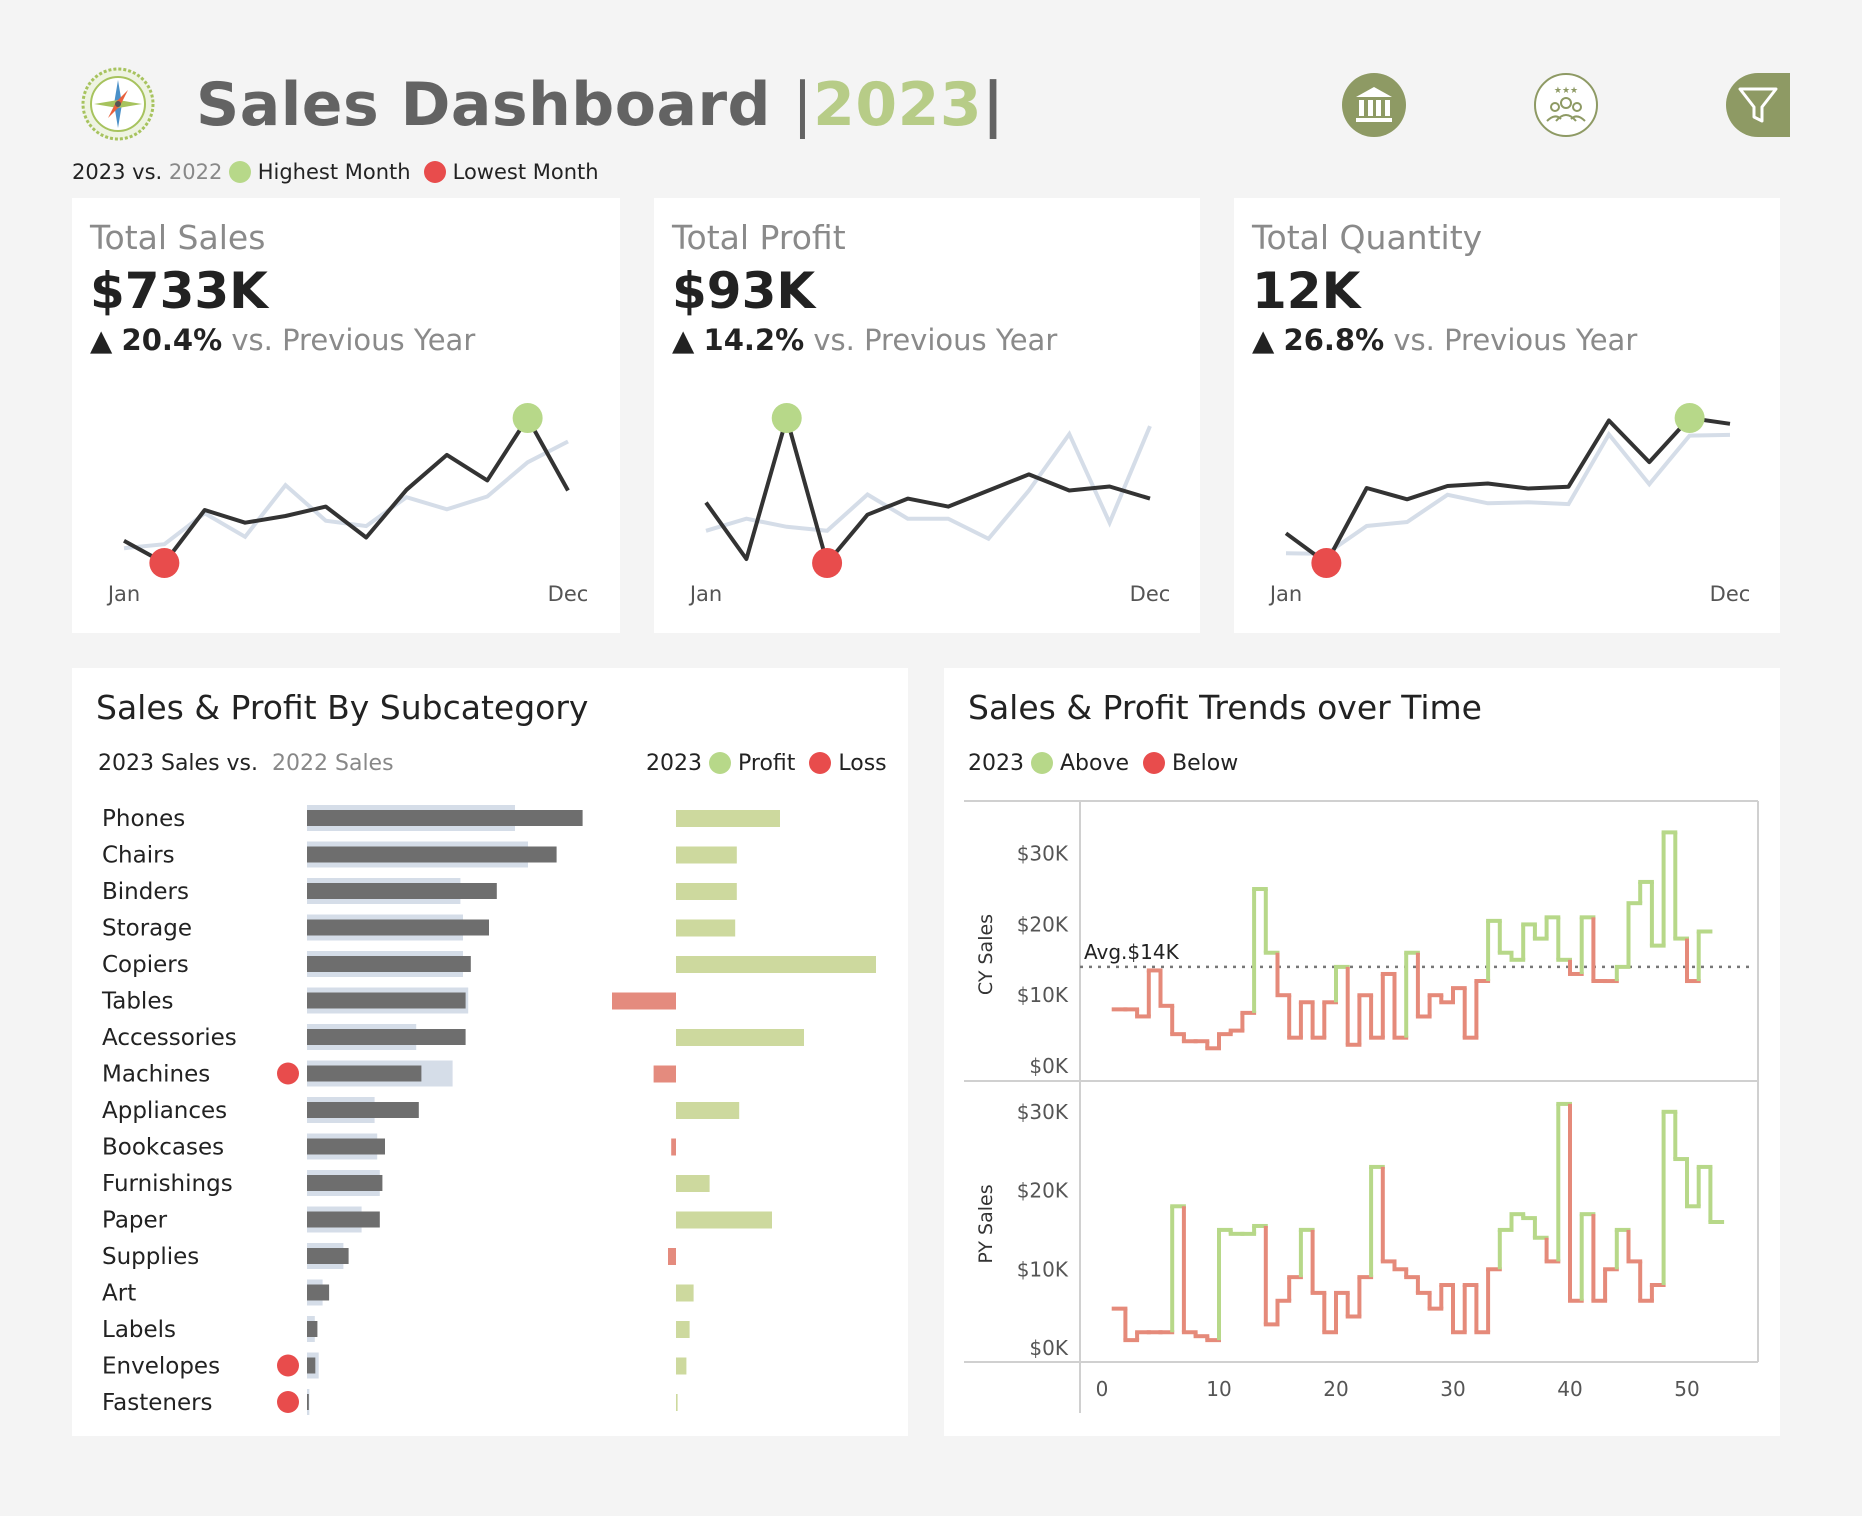  I want to click on customers-button: ★★★, so click(1566, 105).